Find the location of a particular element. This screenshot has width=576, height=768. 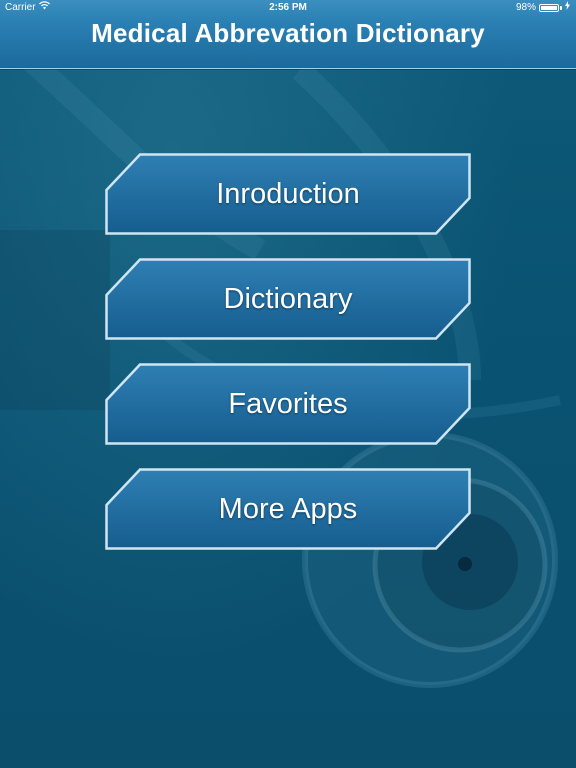

battery-tip is located at coordinates (561, 8).